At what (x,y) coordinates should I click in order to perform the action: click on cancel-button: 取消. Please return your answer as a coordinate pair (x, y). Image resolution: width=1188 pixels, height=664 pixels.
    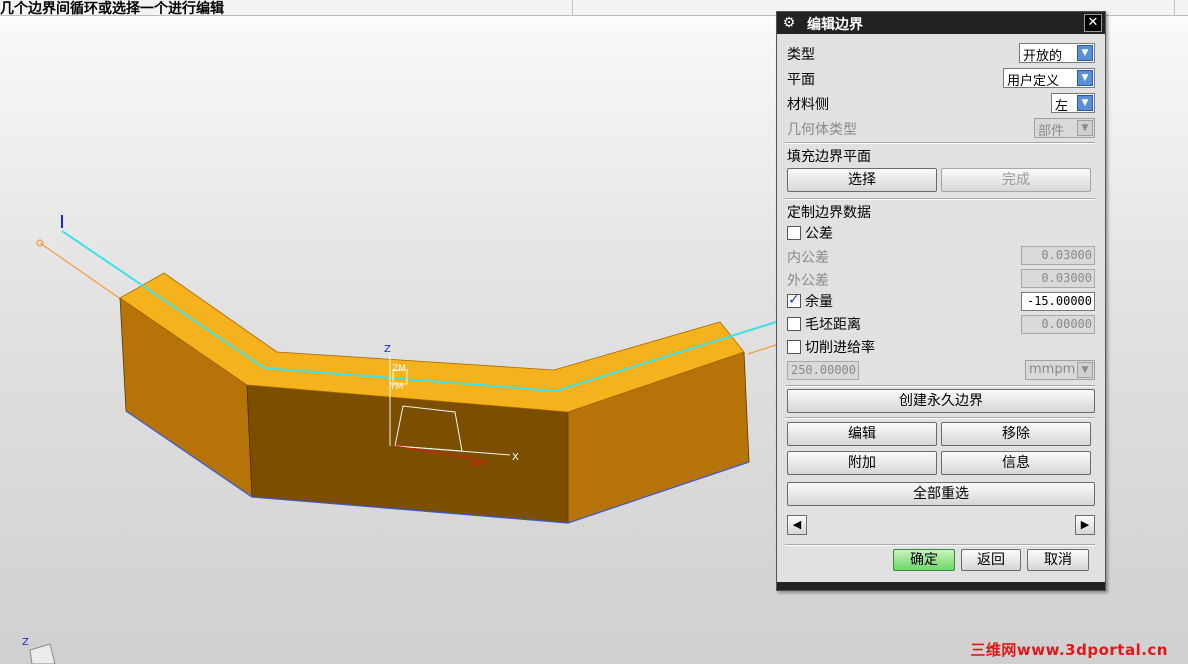
    Looking at the image, I should click on (1058, 560).